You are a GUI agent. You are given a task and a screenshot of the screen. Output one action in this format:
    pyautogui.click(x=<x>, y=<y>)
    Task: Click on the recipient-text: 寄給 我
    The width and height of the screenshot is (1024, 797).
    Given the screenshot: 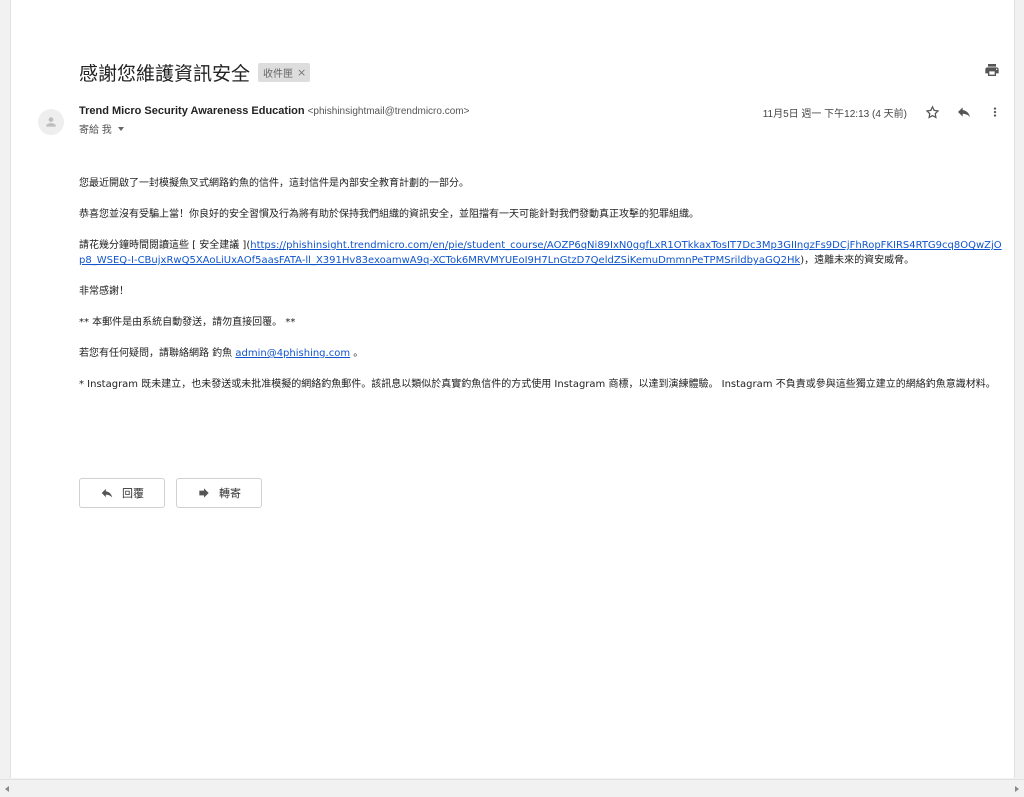 What is the action you would take?
    pyautogui.click(x=95, y=130)
    